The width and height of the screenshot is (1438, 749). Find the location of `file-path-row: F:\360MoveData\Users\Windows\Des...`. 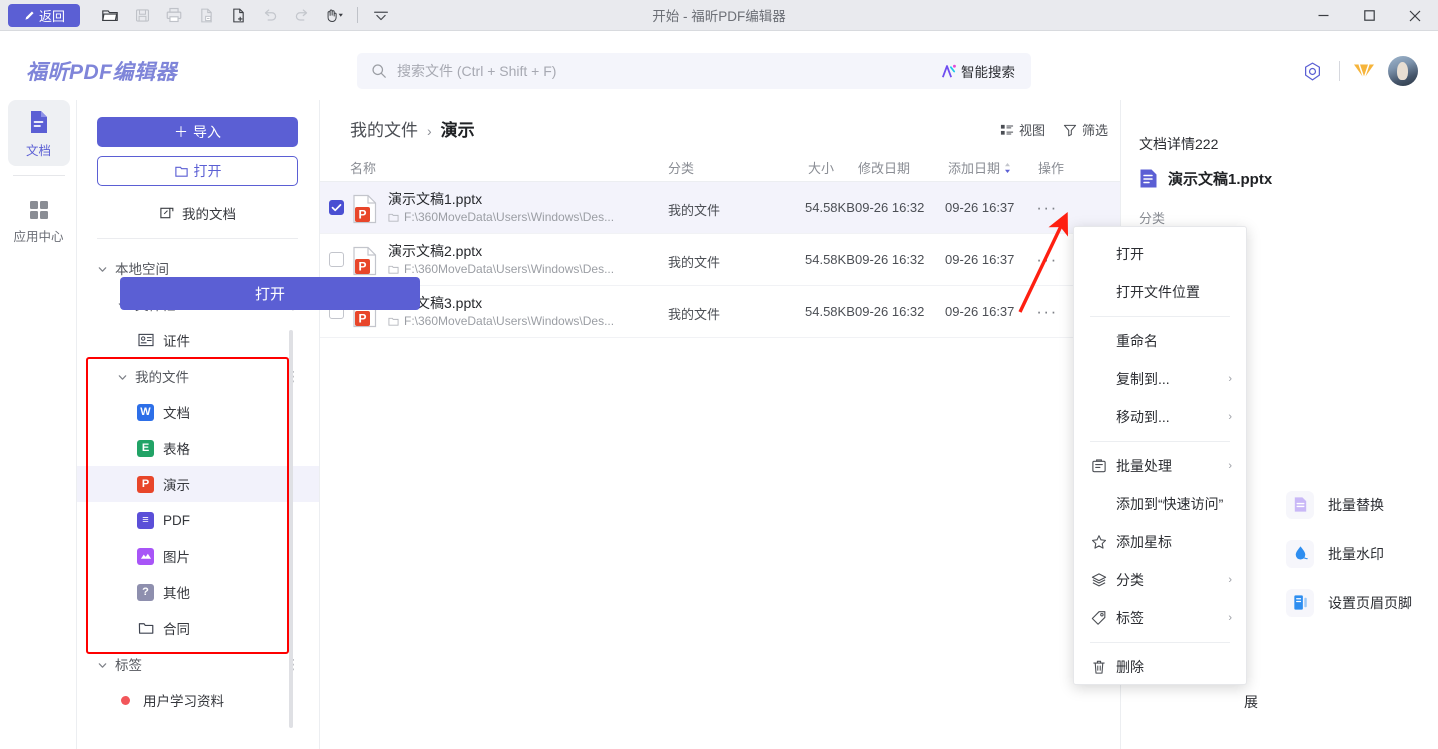

file-path-row: F:\360MoveData\Users\Windows\Des... is located at coordinates (501, 269).